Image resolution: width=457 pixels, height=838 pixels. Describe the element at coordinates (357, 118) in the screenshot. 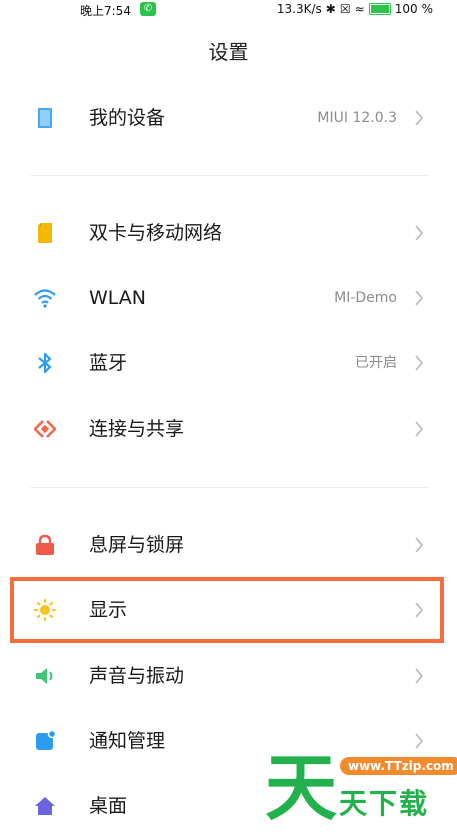

I see `row-value: MIUI 12.0.3` at that location.